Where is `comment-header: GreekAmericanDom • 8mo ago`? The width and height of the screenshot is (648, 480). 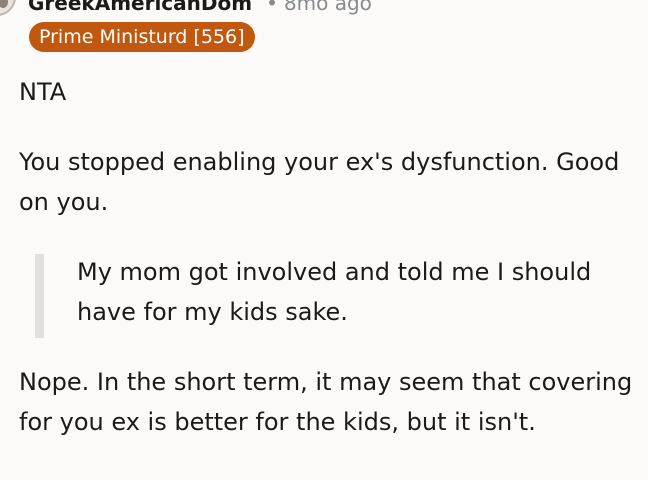
comment-header: GreekAmericanDom • 8mo ago is located at coordinates (200, 7).